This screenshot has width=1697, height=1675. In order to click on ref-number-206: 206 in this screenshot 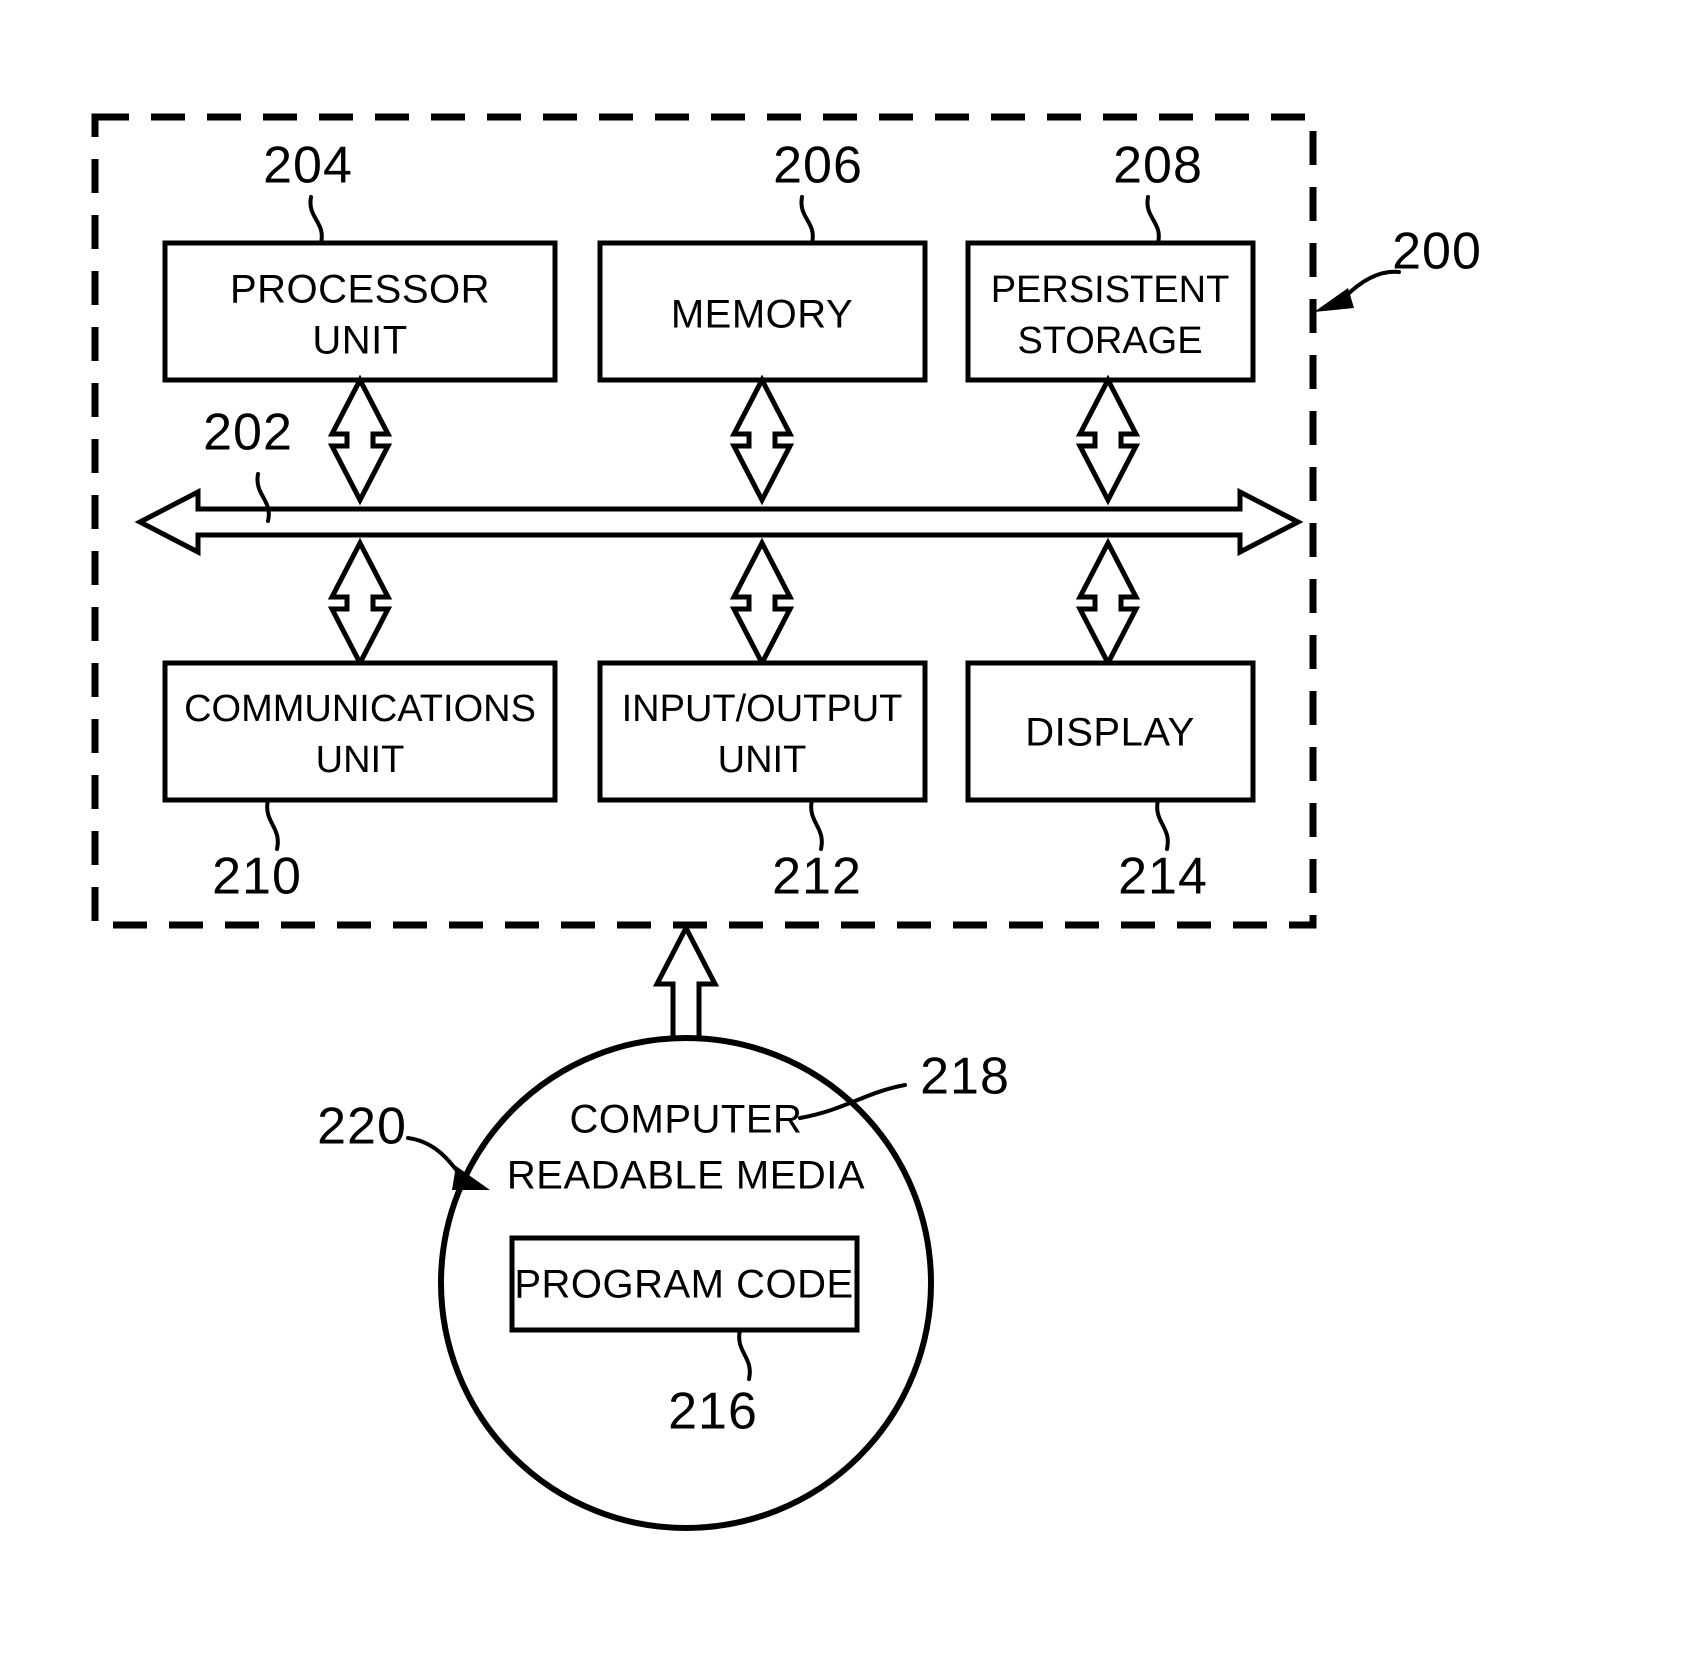, I will do `click(818, 166)`.